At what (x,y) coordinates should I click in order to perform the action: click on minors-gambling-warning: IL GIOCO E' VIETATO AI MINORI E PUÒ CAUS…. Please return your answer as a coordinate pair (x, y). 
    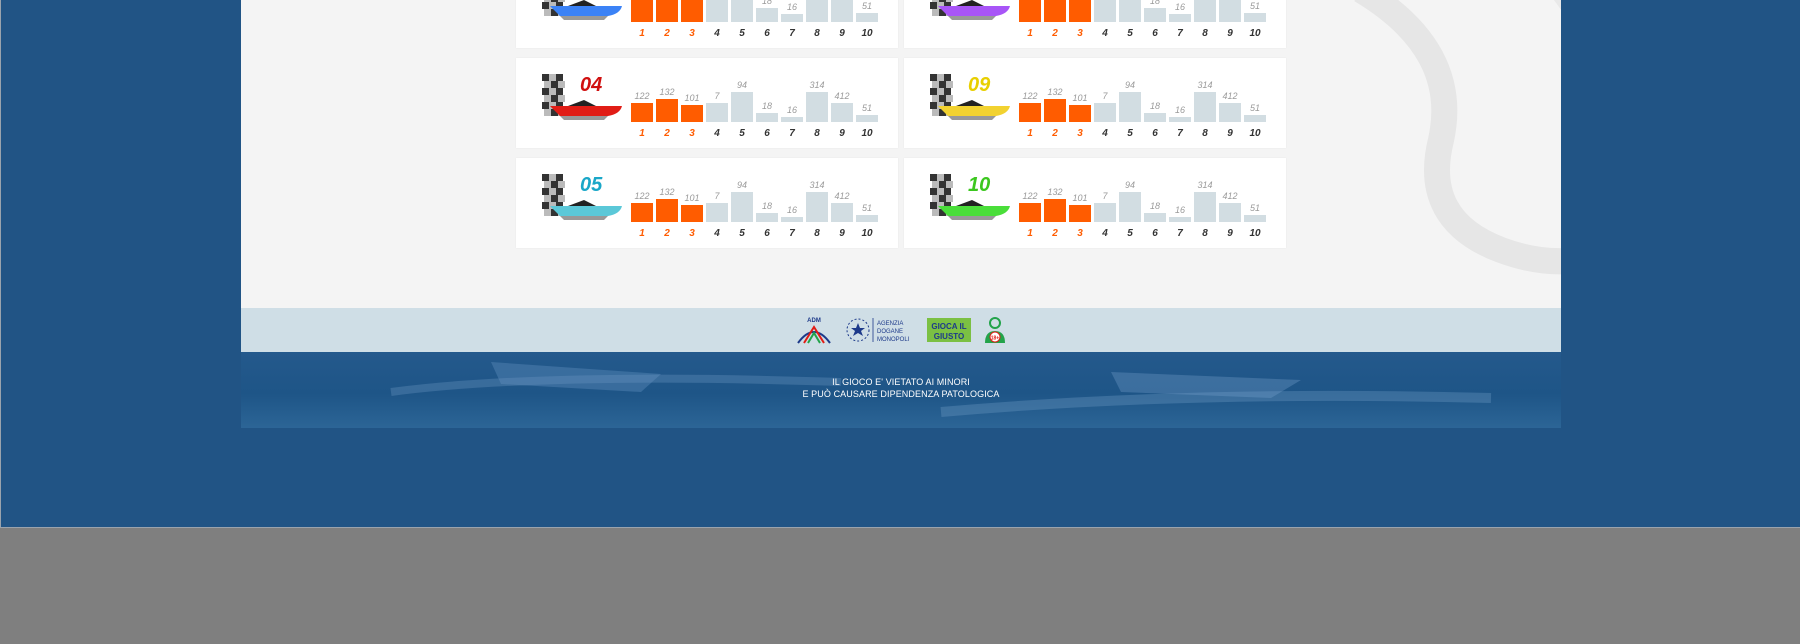
    Looking at the image, I should click on (901, 388).